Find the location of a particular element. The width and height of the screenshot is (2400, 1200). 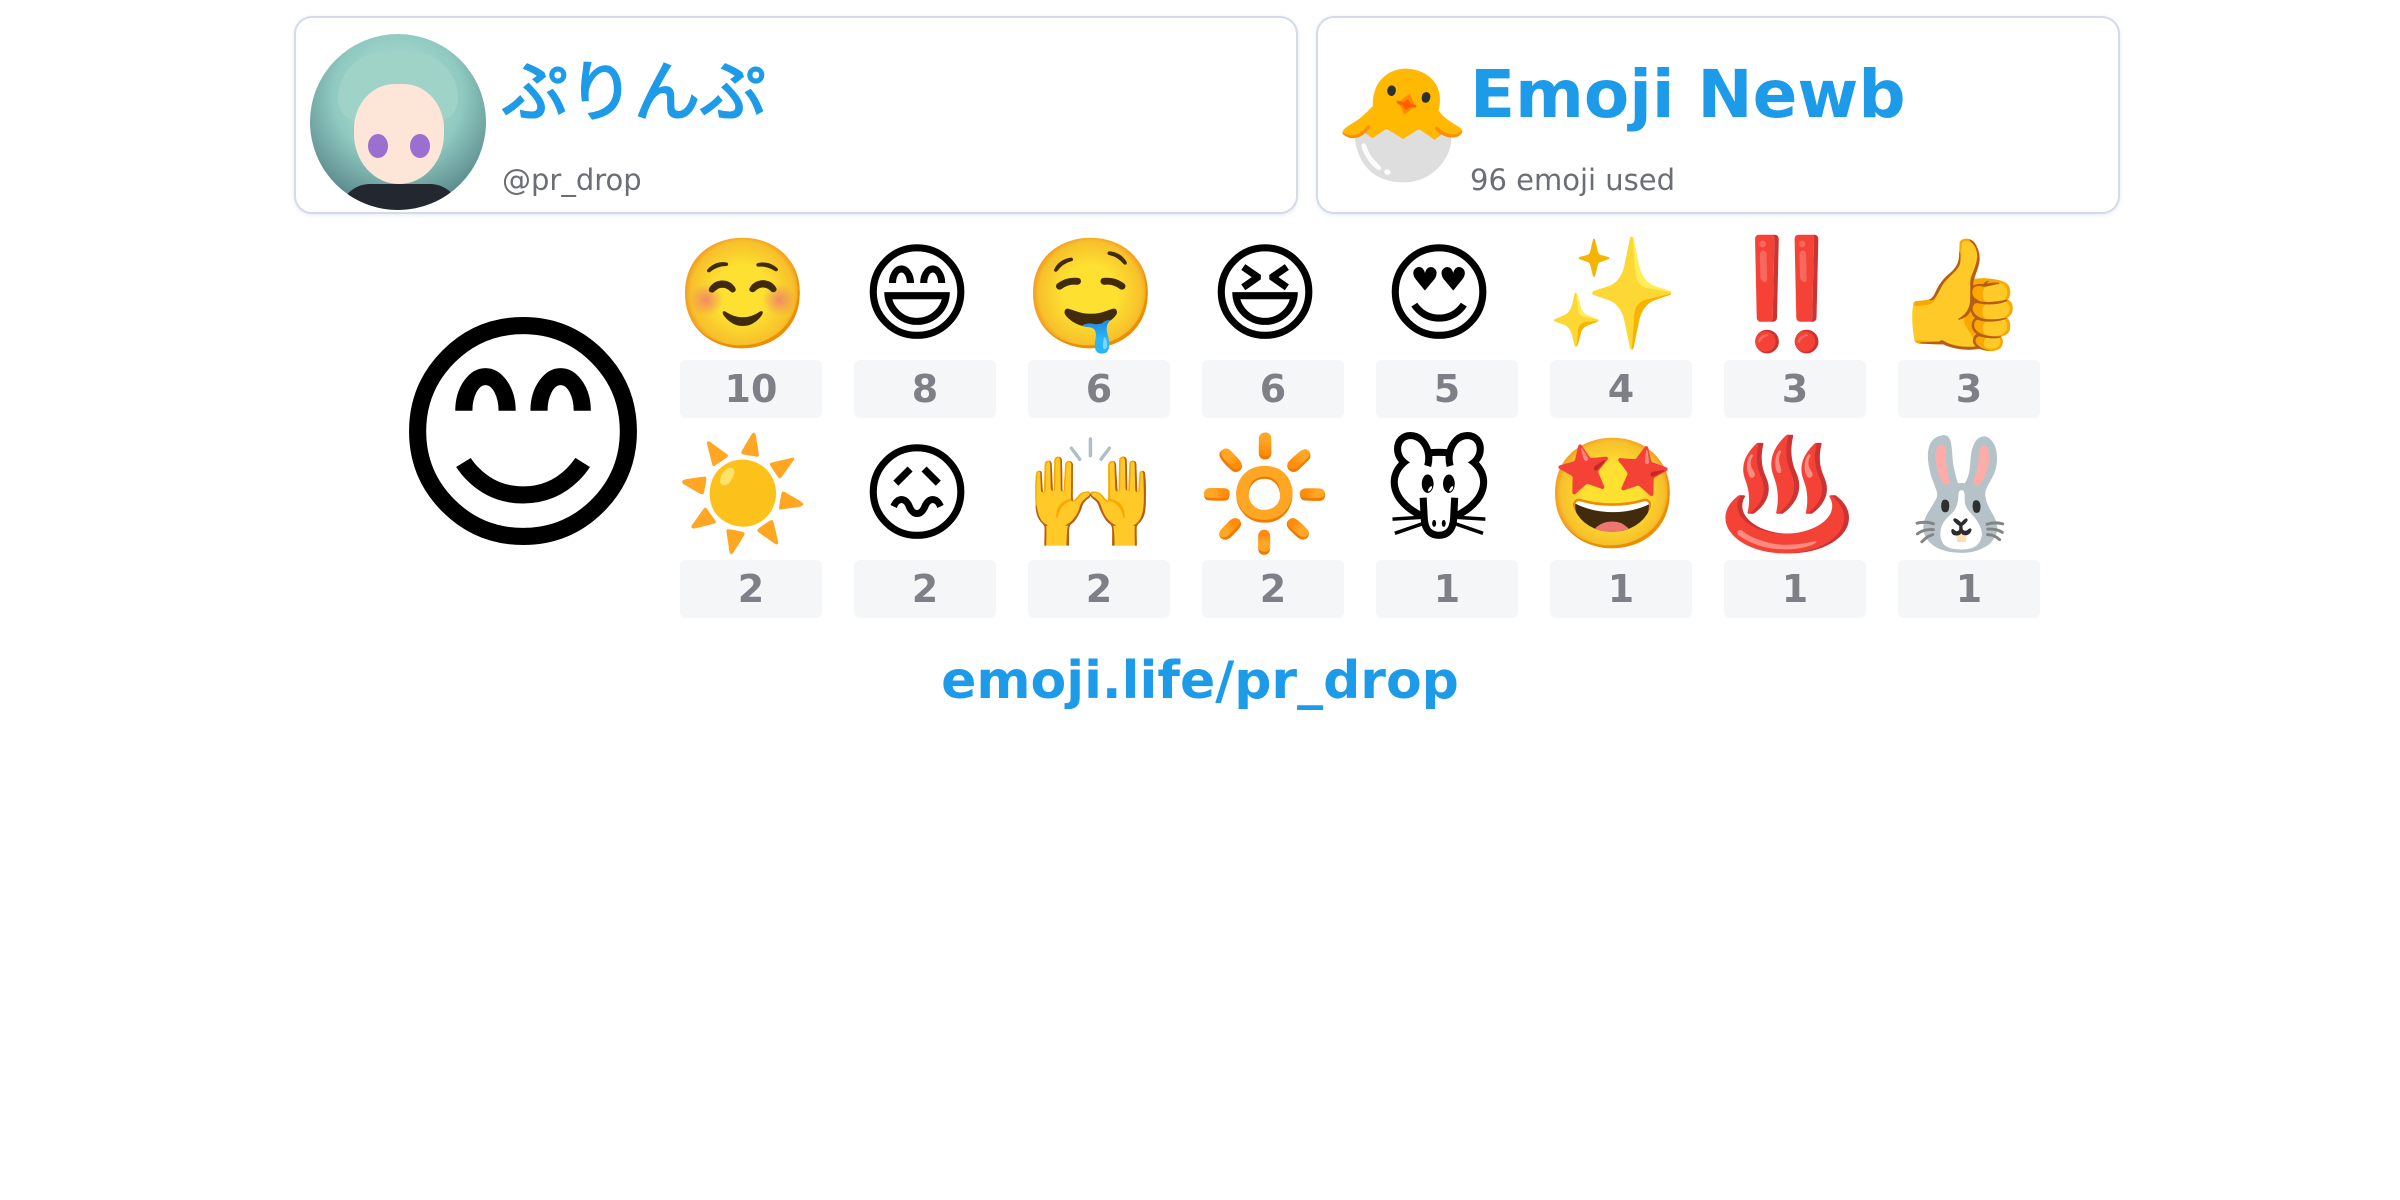

emoji-stat-item: 🐰 1 is located at coordinates (1965, 532).